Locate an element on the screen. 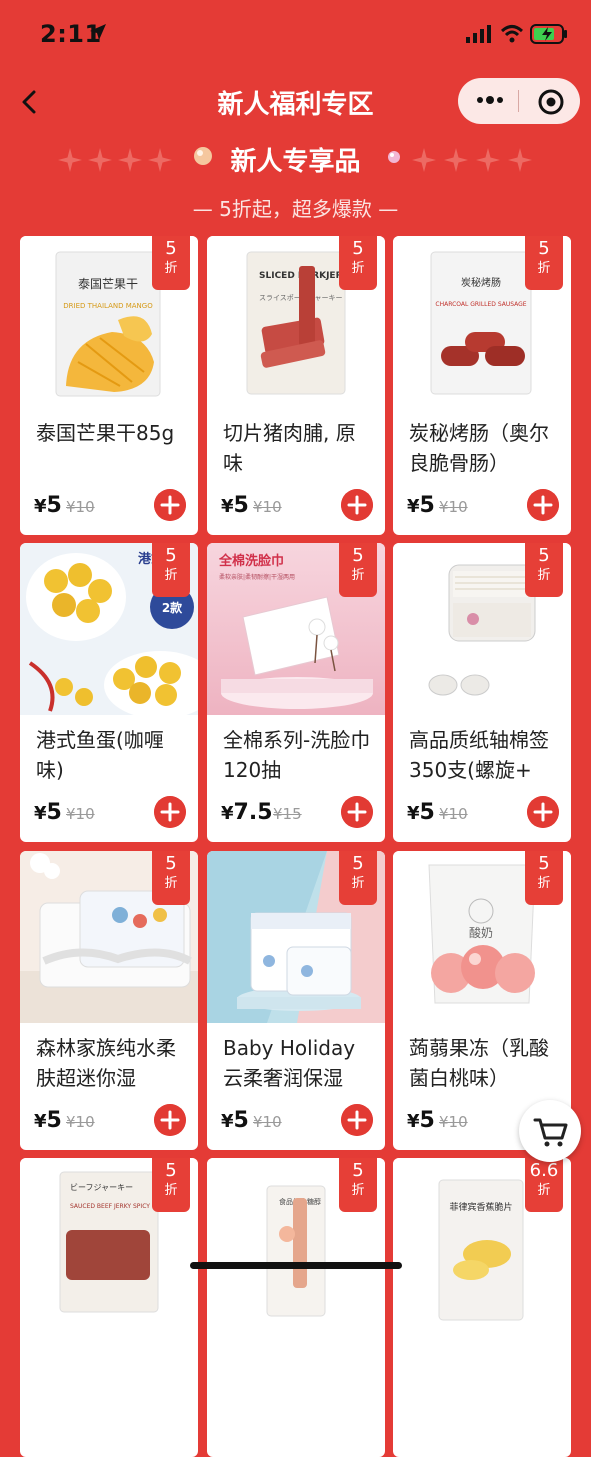 The width and height of the screenshot is (591, 1457). product-name: 高品质纸轴棉签350支(螺旋+ is located at coordinates (479, 755).